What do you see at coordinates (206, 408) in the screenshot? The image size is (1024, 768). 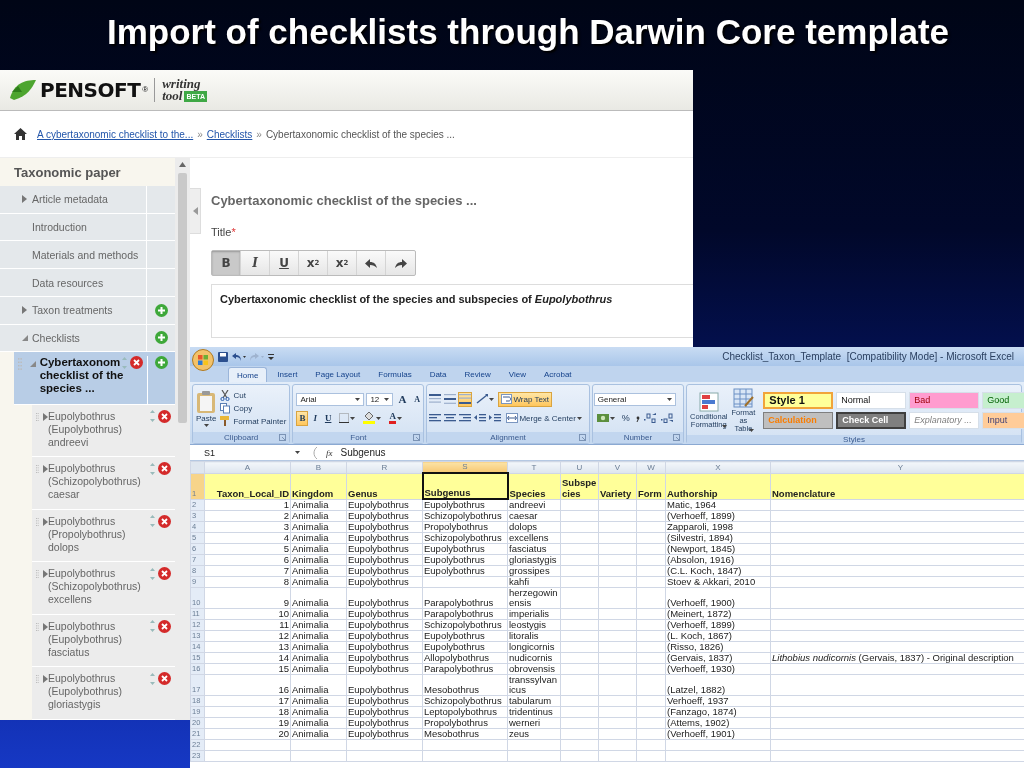 I see `paste-button: Paste` at bounding box center [206, 408].